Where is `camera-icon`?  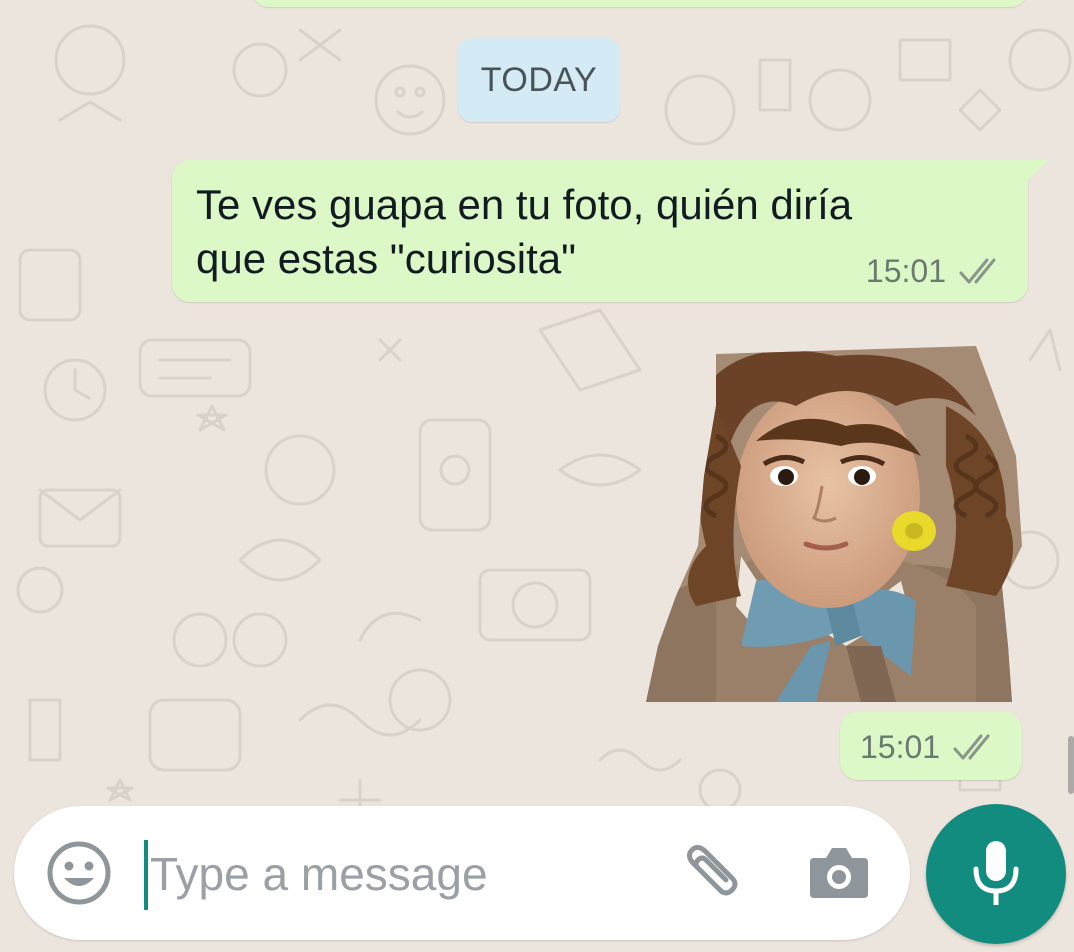
camera-icon is located at coordinates (839, 873).